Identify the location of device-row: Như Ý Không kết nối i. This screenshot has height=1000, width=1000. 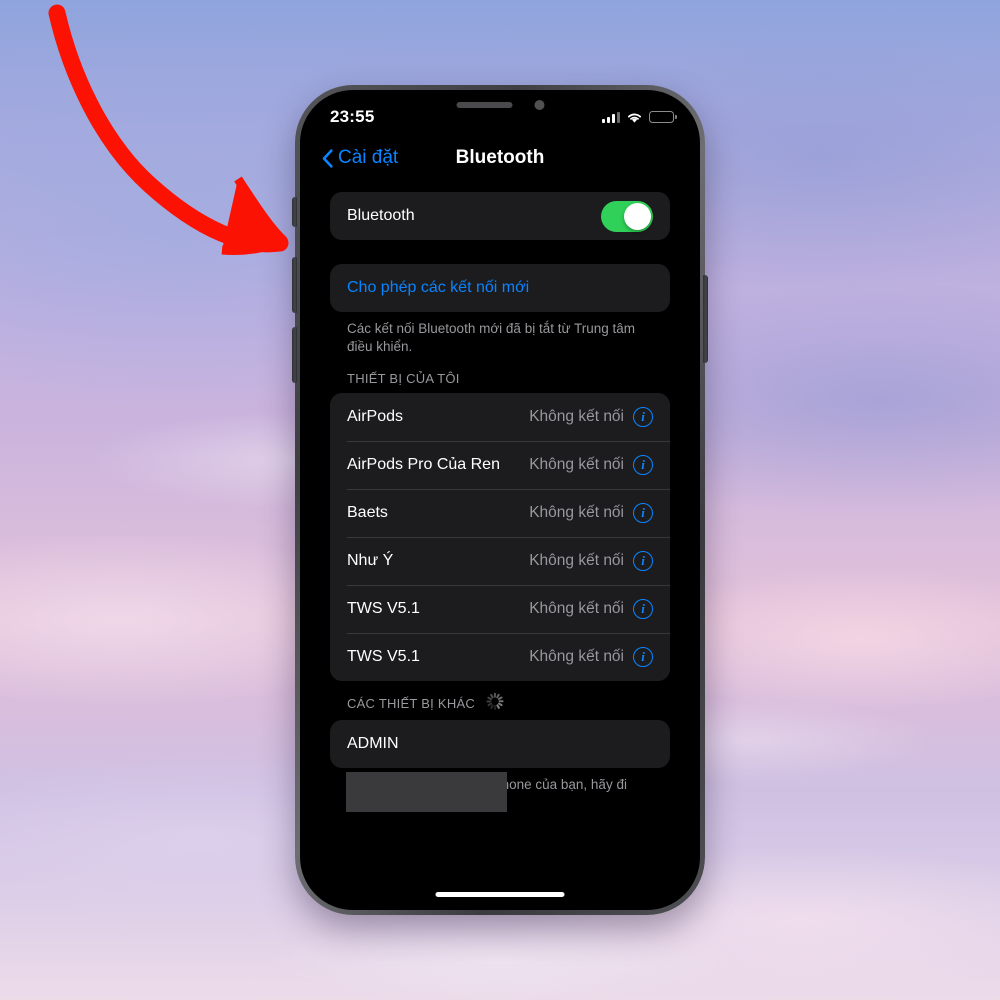
(500, 560).